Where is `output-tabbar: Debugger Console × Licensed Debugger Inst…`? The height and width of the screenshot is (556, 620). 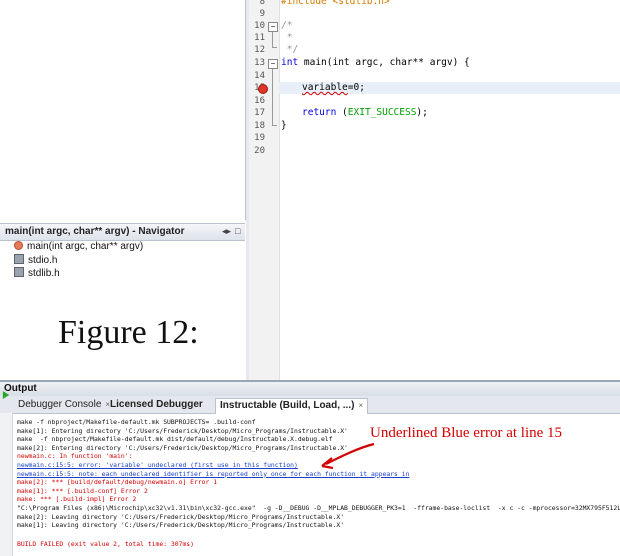
output-tabbar: Debugger Console × Licensed Debugger Inst… is located at coordinates (310, 405).